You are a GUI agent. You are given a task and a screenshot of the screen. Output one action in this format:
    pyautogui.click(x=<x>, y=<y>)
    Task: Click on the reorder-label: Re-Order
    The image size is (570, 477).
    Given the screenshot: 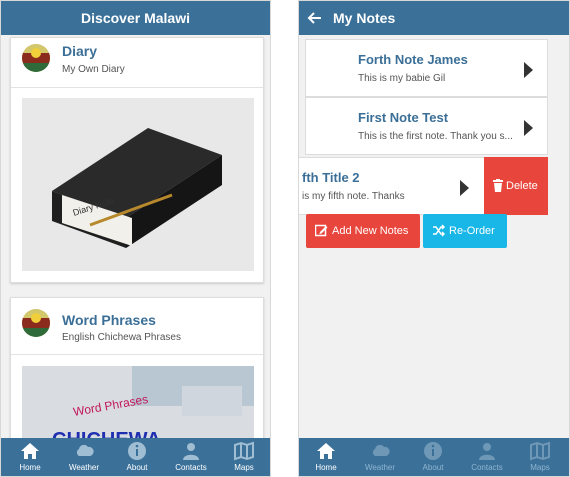 What is the action you would take?
    pyautogui.click(x=472, y=231)
    